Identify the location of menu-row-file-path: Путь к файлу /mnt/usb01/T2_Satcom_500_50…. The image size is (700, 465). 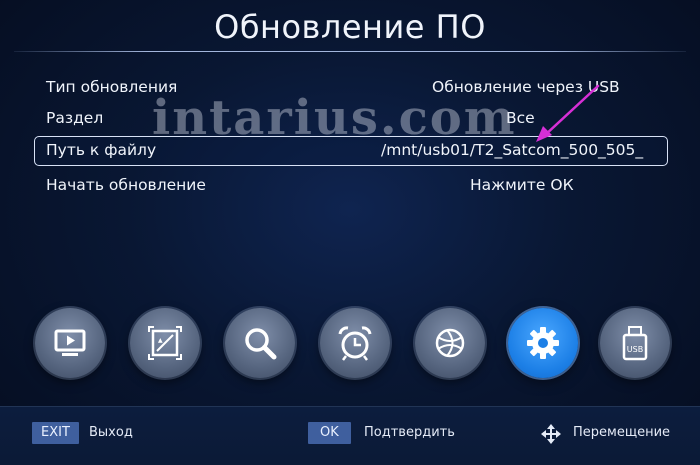
(351, 151).